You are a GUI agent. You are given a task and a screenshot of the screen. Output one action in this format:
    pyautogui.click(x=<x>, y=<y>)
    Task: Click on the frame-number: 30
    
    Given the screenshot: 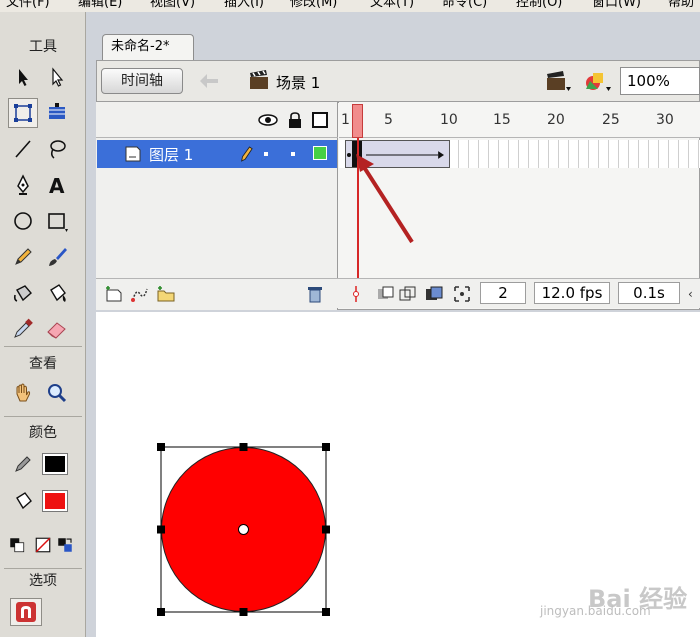 What is the action you would take?
    pyautogui.click(x=665, y=120)
    